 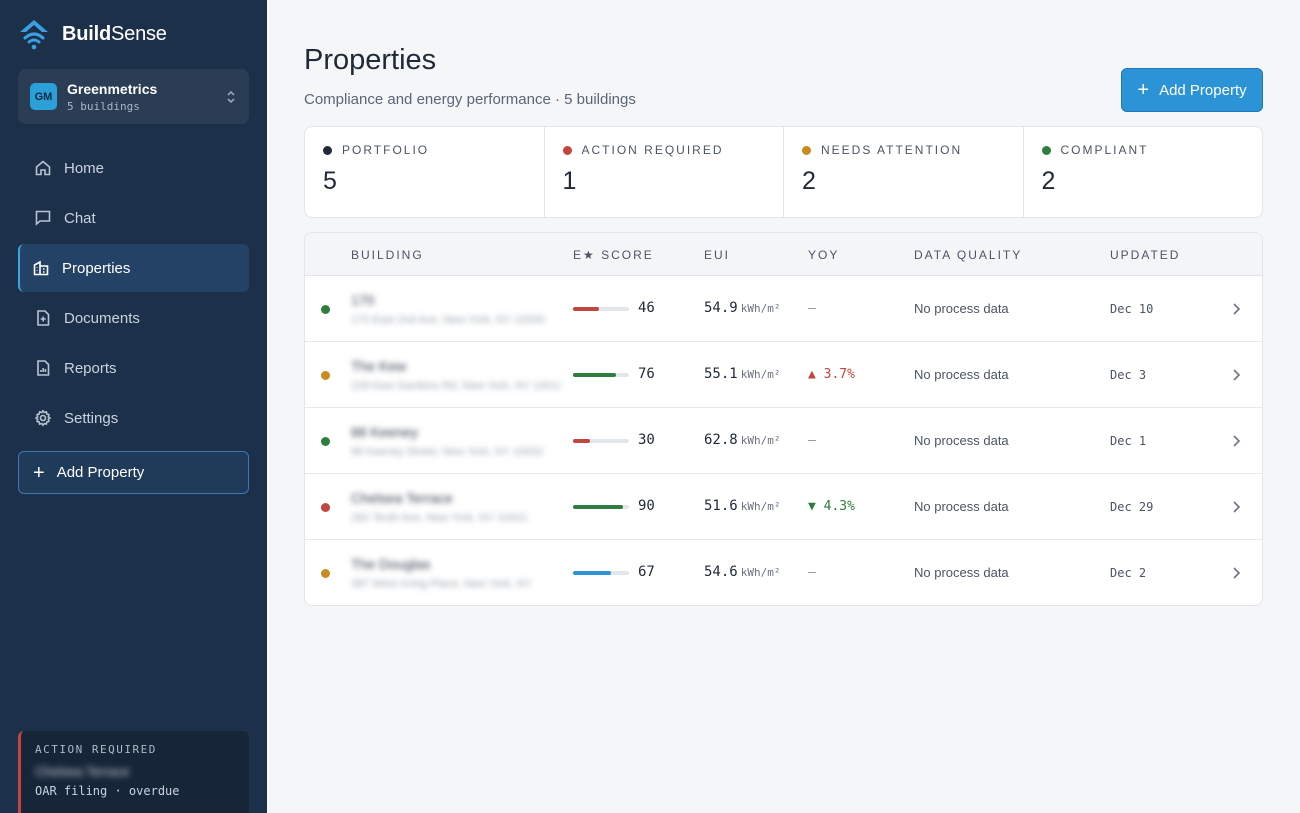 What do you see at coordinates (1104, 150) in the screenshot?
I see `stat-label: COMPLIANT` at bounding box center [1104, 150].